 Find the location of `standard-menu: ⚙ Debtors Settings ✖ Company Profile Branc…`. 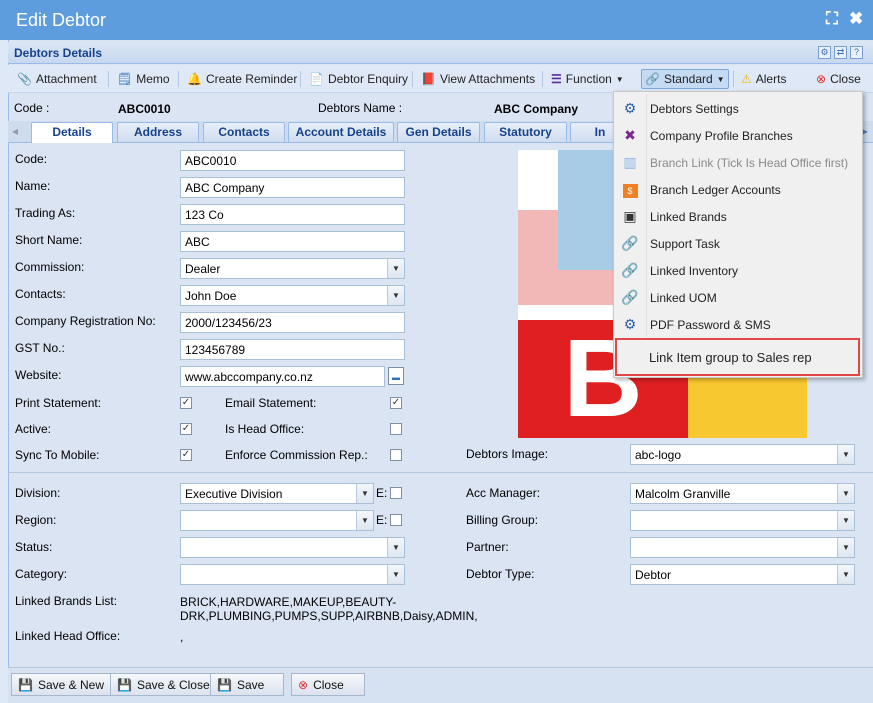

standard-menu: ⚙ Debtors Settings ✖ Company Profile Branc… is located at coordinates (738, 234).